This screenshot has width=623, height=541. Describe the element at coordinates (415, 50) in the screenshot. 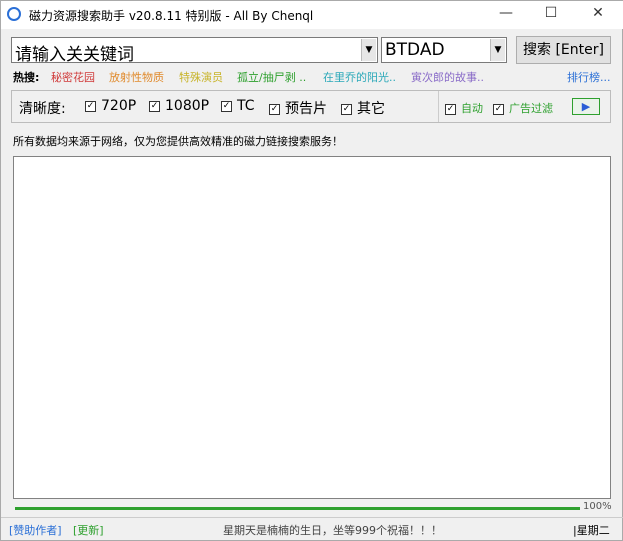

I see `source-value: BTDAD` at that location.